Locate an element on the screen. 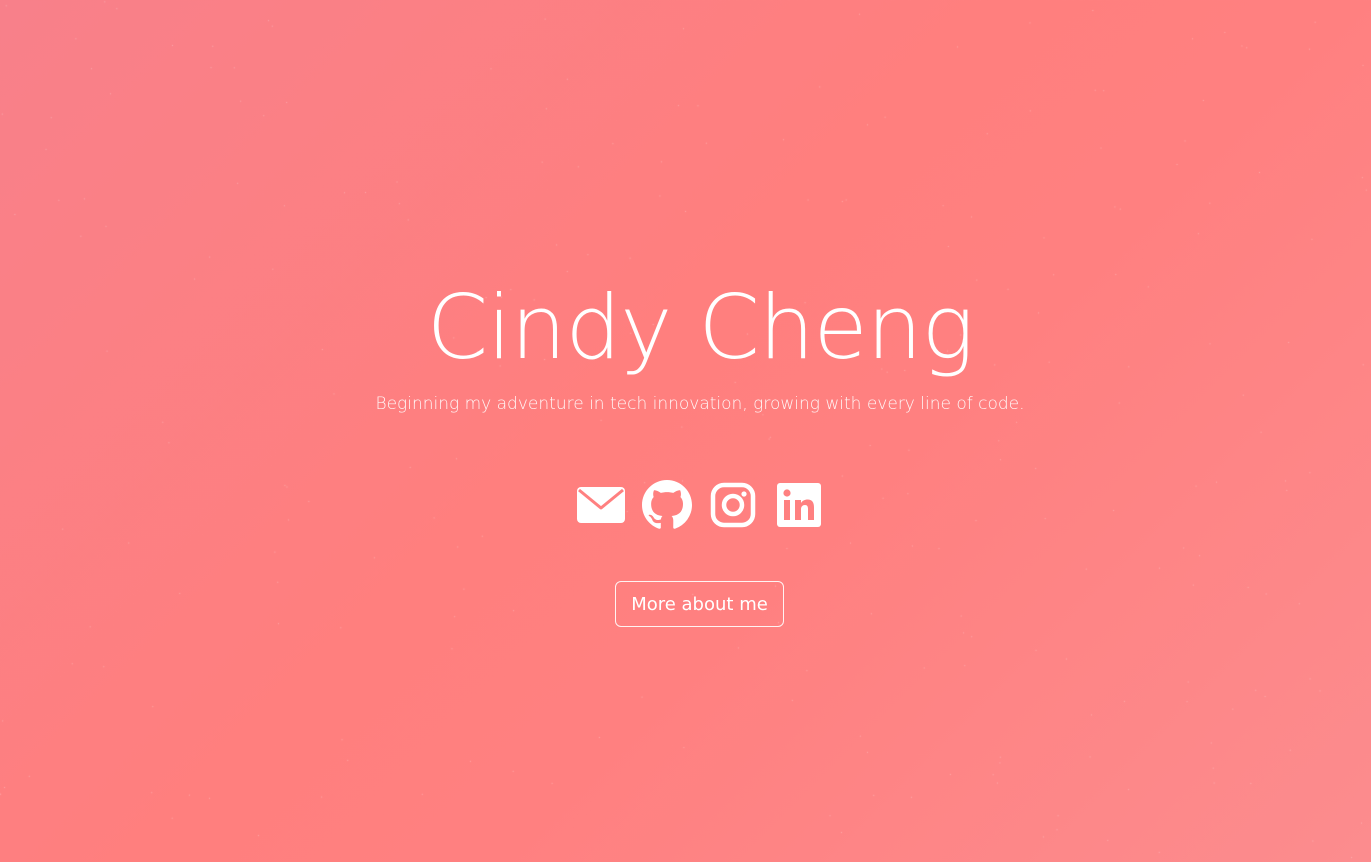 This screenshot has height=862, width=1371. linkedin-icon is located at coordinates (799, 505).